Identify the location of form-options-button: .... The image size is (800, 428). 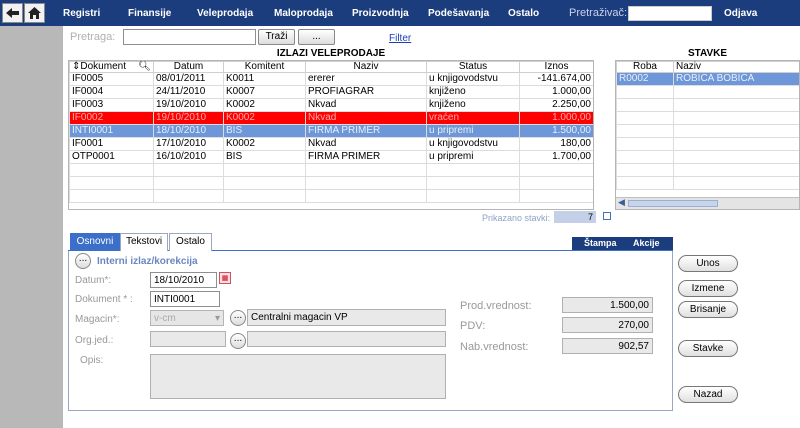
(83, 261).